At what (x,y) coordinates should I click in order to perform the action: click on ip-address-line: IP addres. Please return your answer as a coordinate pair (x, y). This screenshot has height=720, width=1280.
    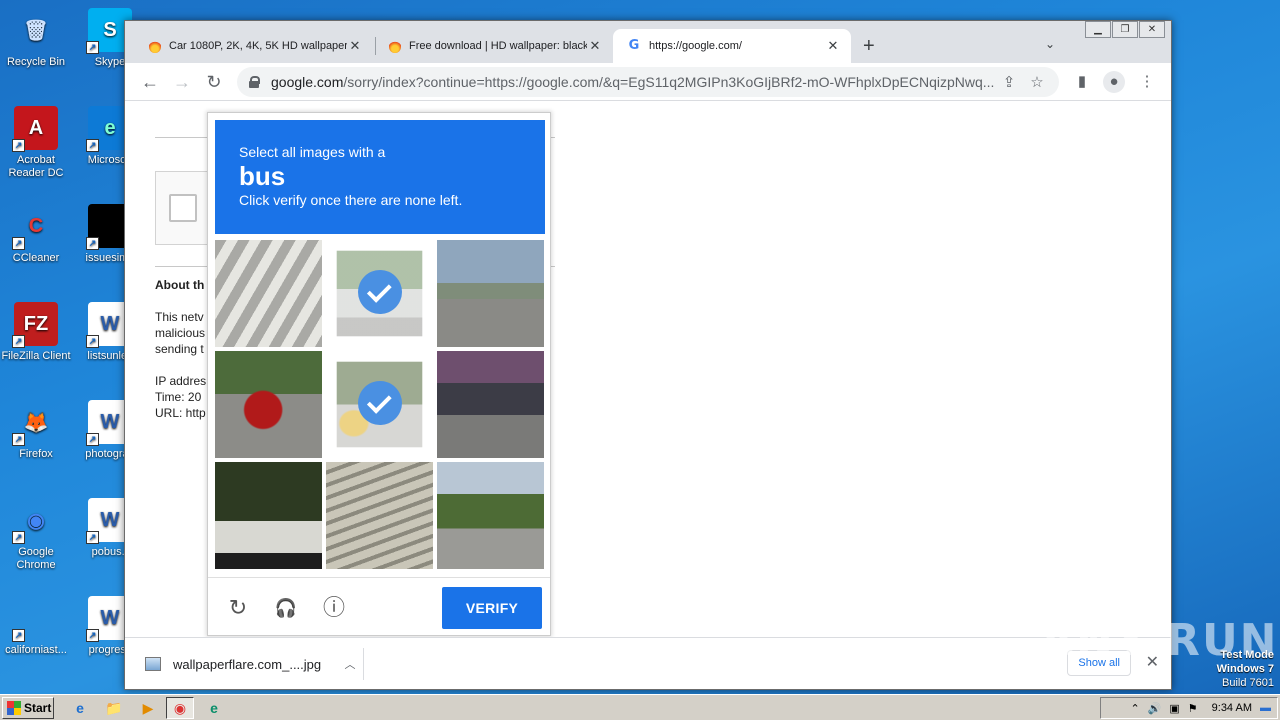
    Looking at the image, I should click on (181, 381).